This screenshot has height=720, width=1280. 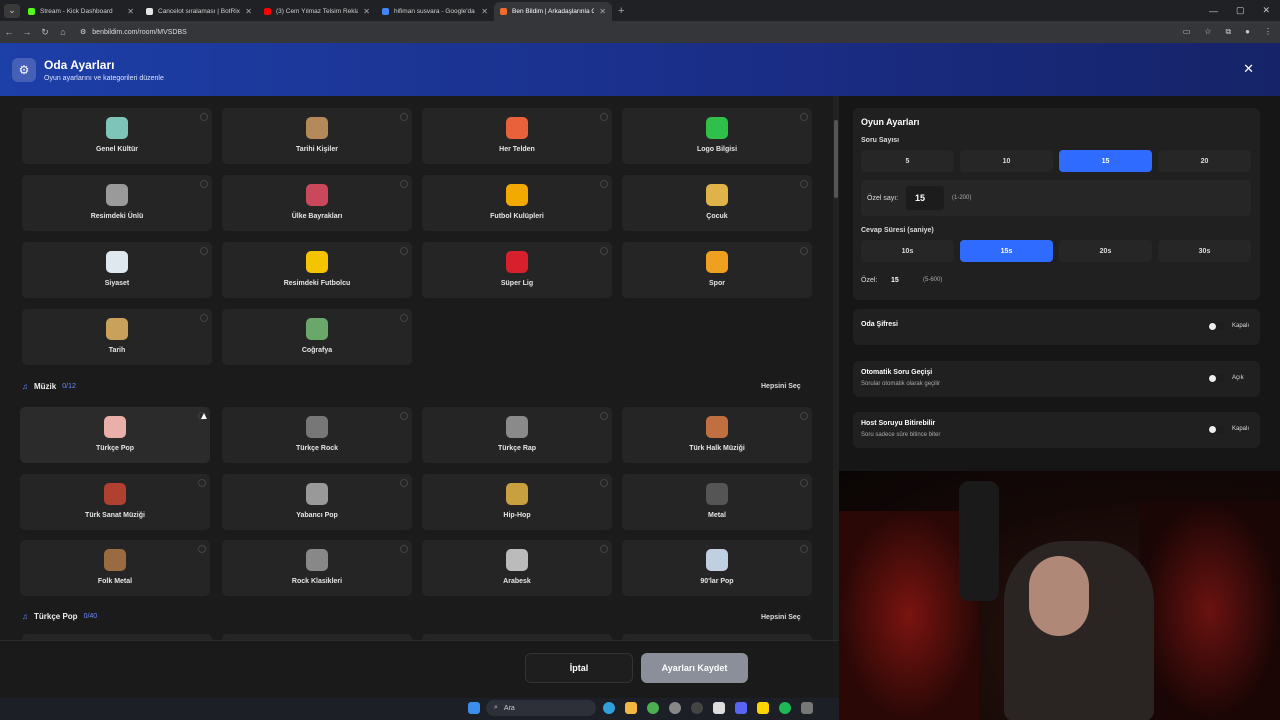 What do you see at coordinates (621, 11) in the screenshot?
I see `new-tab-button: +` at bounding box center [621, 11].